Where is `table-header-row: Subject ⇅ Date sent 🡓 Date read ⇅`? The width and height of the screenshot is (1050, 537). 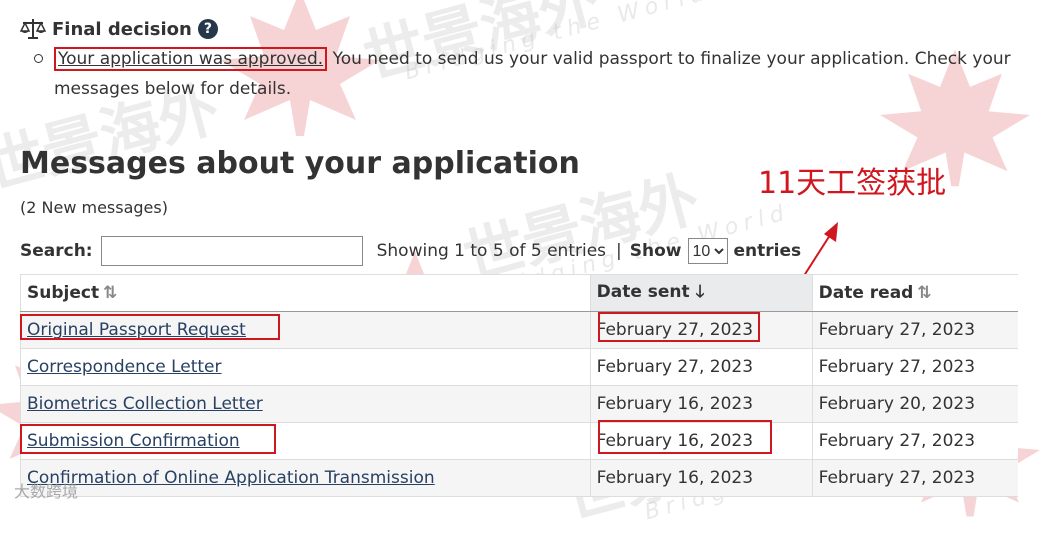
table-header-row: Subject ⇅ Date sent 🡓 Date read ⇅ is located at coordinates (519, 293).